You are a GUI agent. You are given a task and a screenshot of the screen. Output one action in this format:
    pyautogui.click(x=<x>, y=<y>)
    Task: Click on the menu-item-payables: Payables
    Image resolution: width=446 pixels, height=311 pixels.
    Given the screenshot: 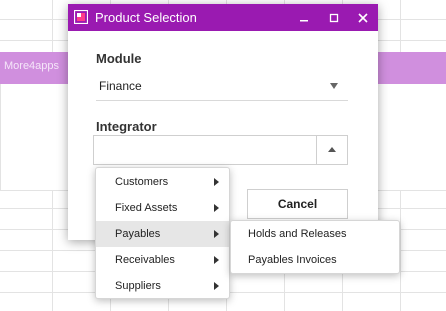 What is the action you would take?
    pyautogui.click(x=162, y=234)
    